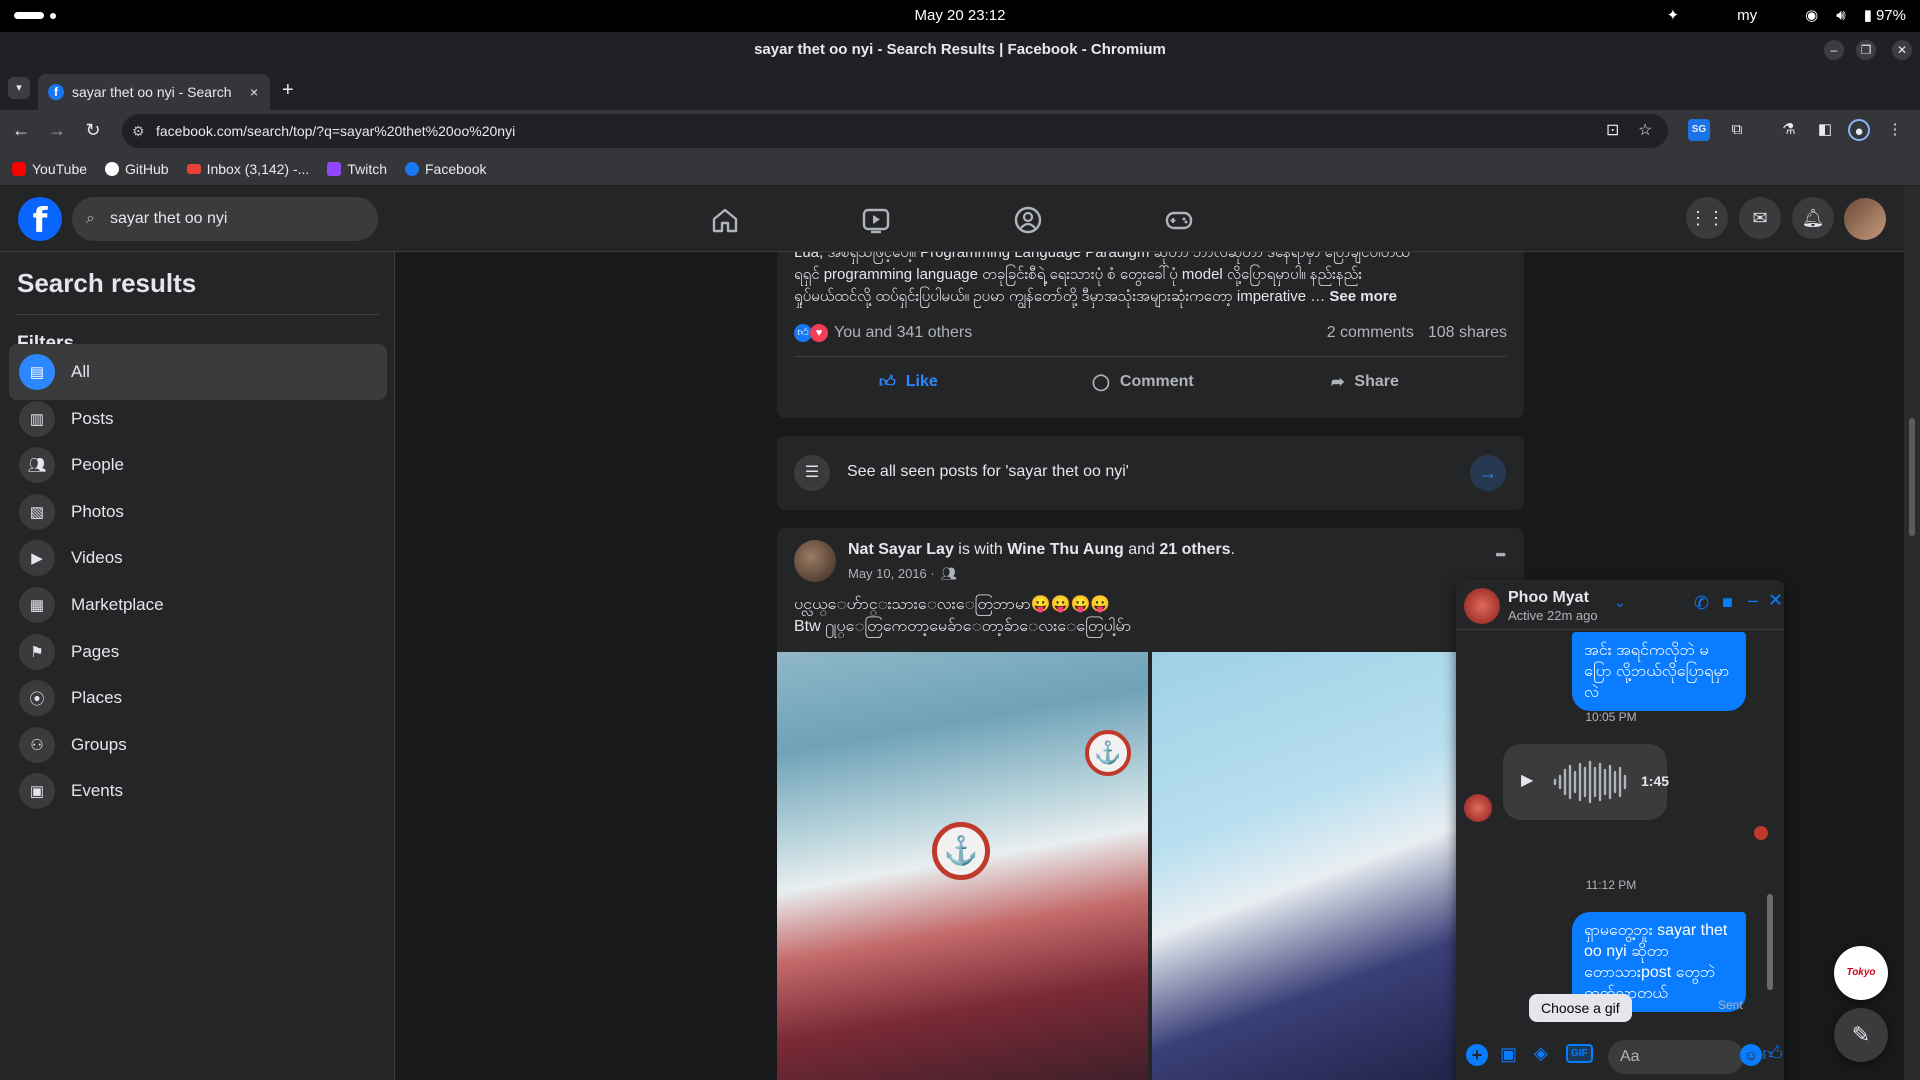 The height and width of the screenshot is (1080, 1920). I want to click on browser-menu-icon: ⋮, so click(1895, 130).